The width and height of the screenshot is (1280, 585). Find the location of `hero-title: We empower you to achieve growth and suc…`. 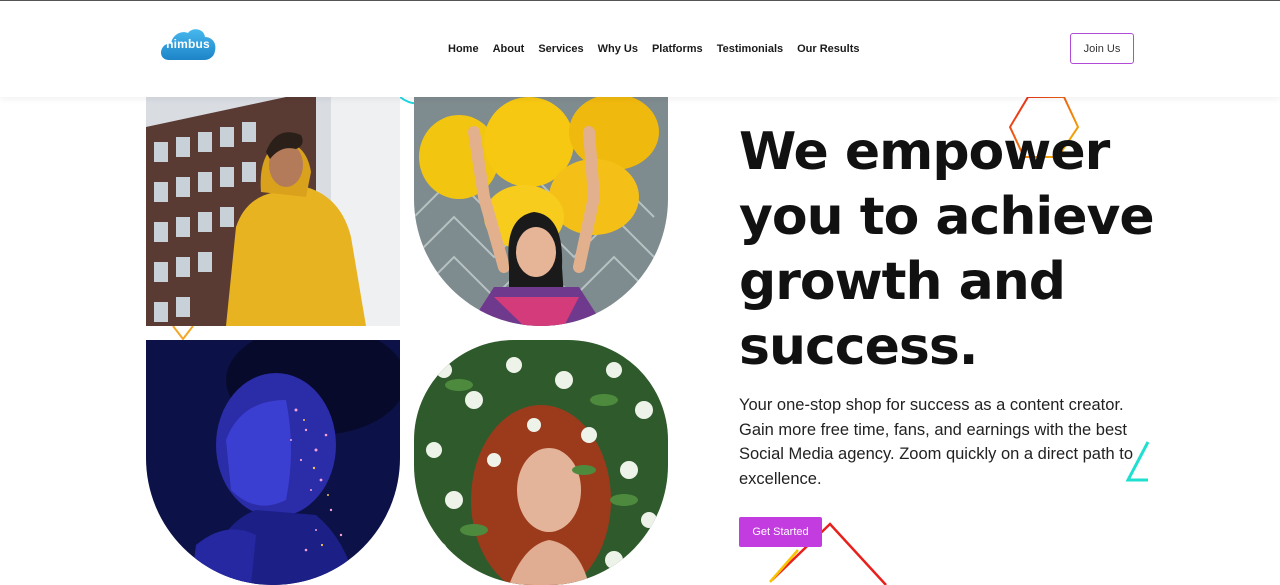

hero-title: We empower you to achieve growth and suc… is located at coordinates (947, 249).